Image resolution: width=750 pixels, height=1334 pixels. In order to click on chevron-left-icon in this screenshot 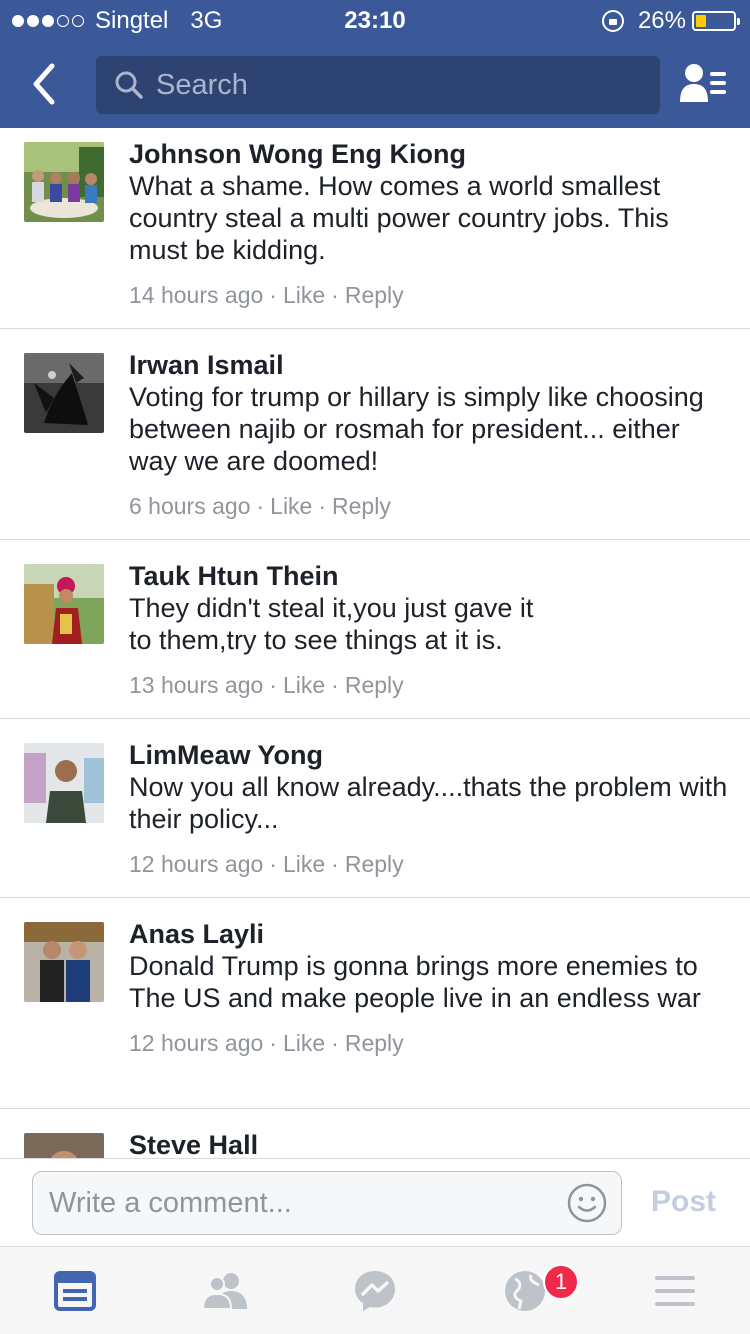, I will do `click(44, 84)`.